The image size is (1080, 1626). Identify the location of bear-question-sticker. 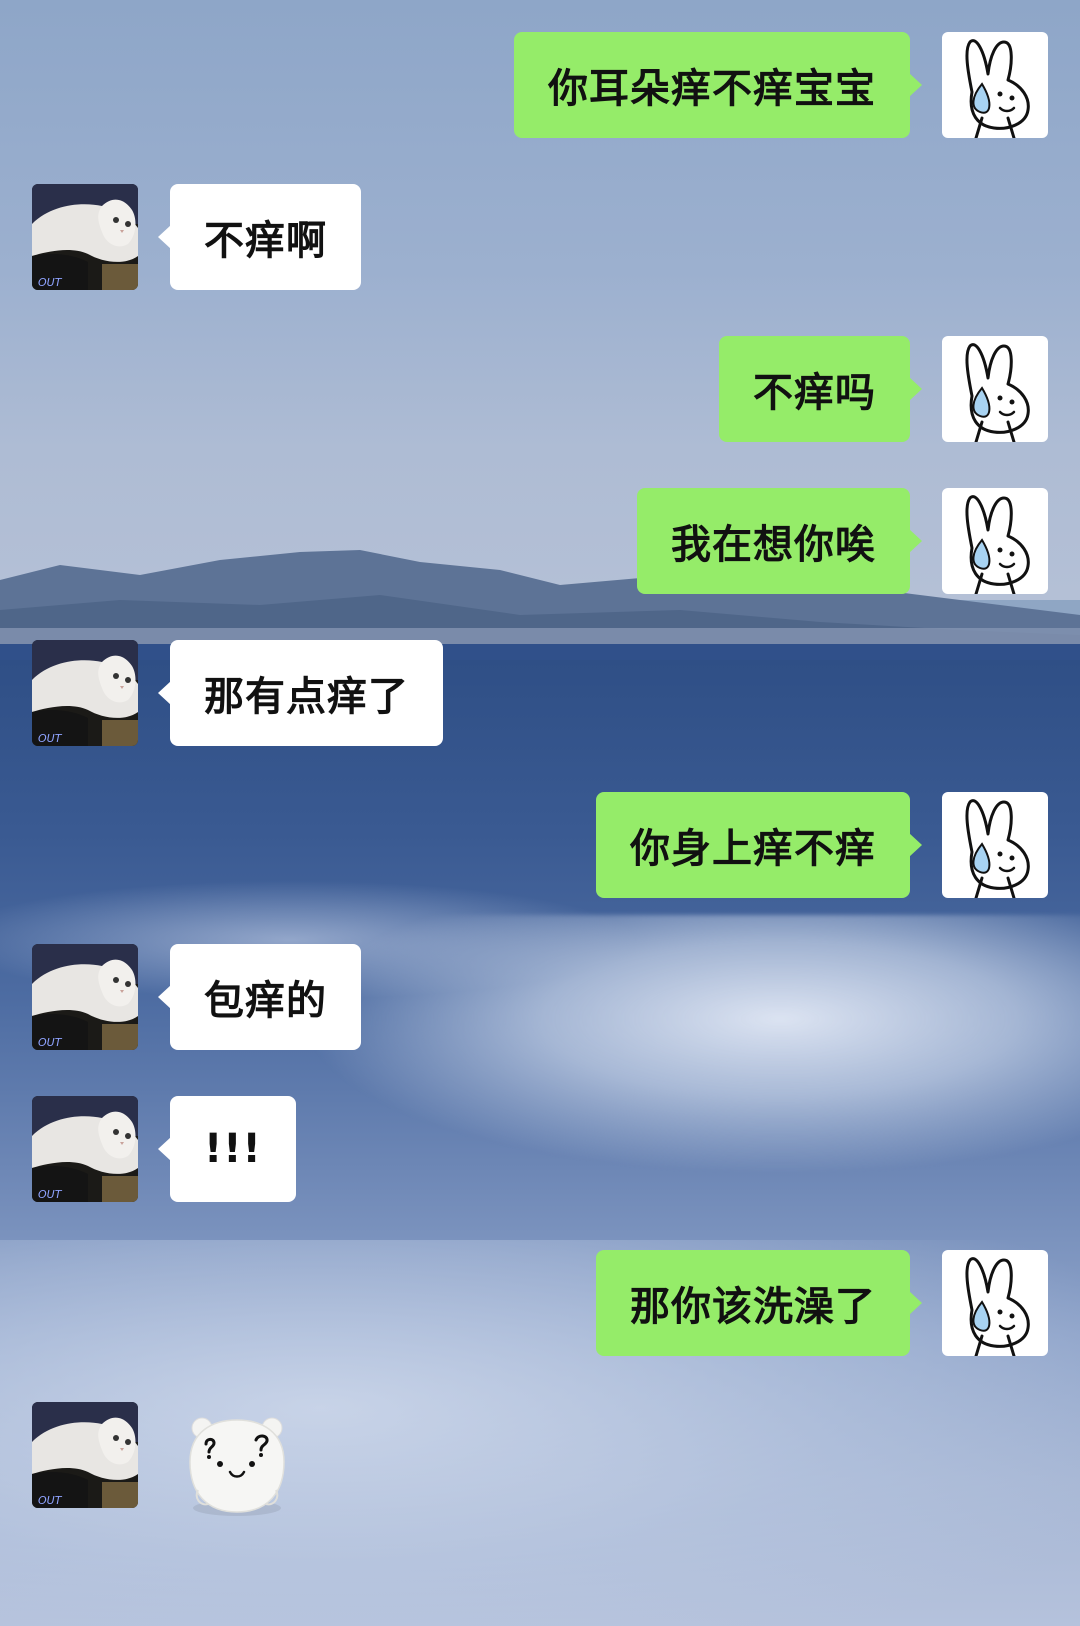
(237, 1465).